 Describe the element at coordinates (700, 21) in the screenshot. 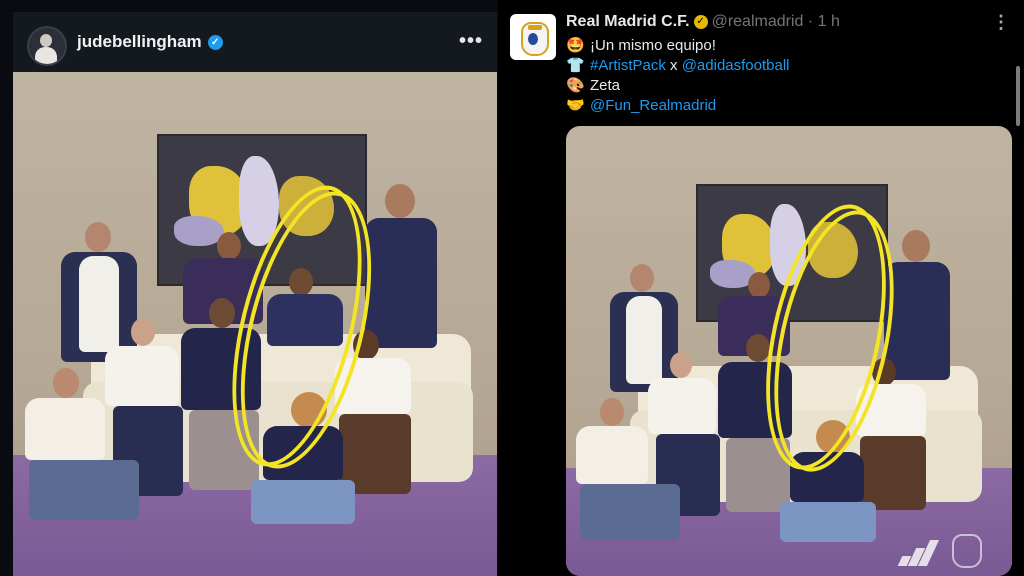

I see `verified-gold-icon: ✓` at that location.